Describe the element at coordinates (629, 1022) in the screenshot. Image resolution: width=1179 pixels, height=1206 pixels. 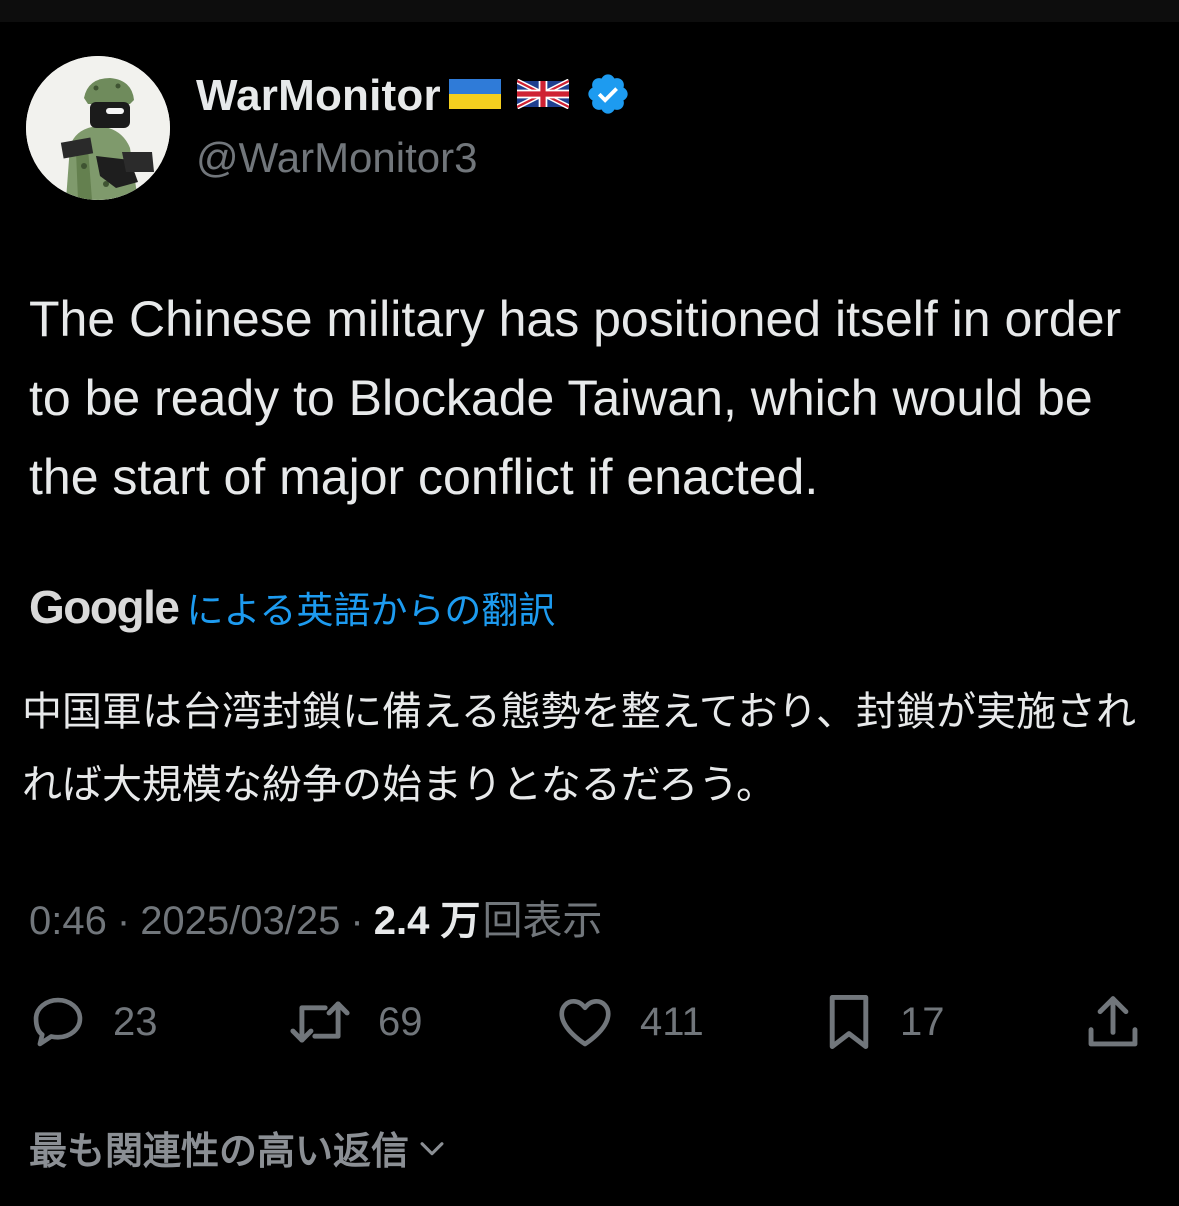
I see `like-button: 411` at that location.